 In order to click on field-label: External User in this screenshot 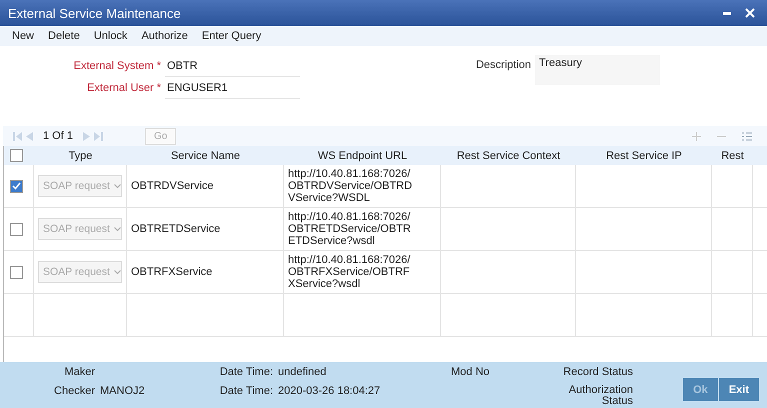, I will do `click(120, 88)`.